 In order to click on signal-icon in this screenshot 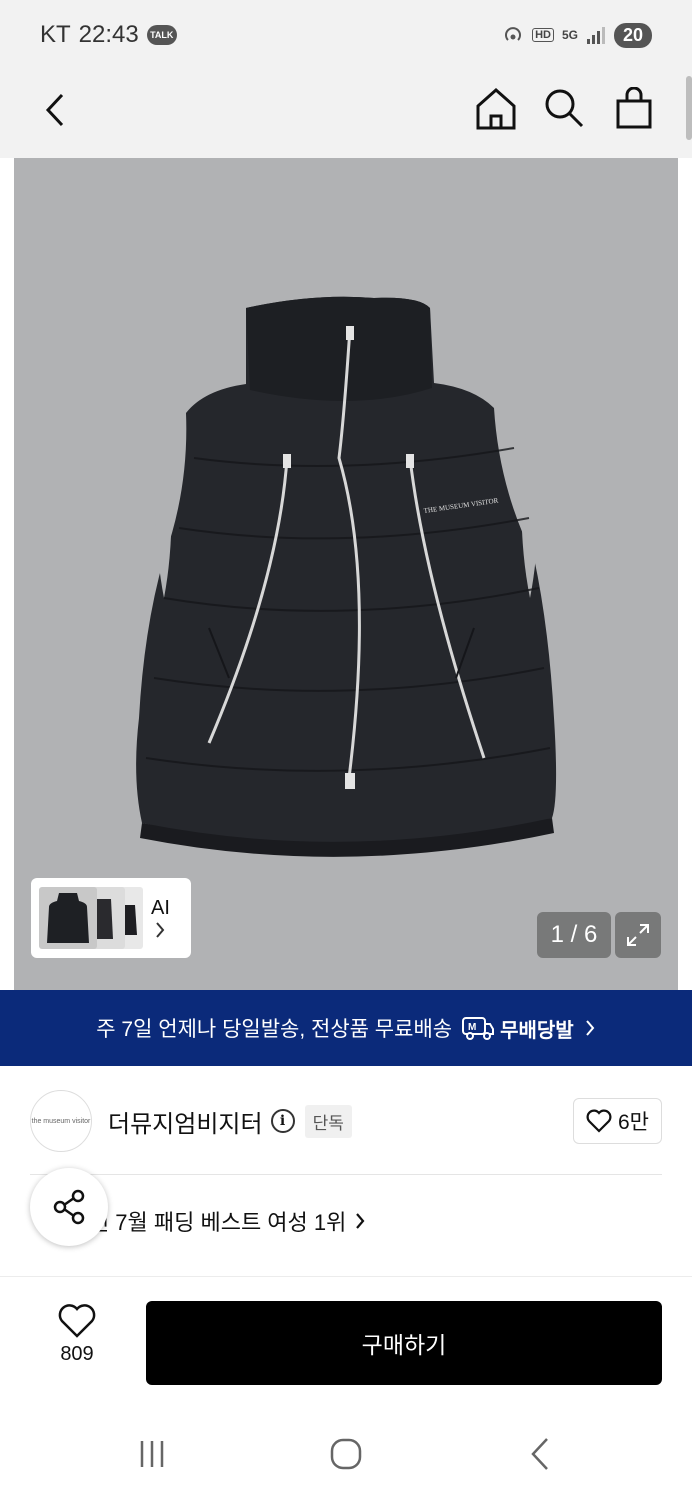, I will do `click(595, 35)`.